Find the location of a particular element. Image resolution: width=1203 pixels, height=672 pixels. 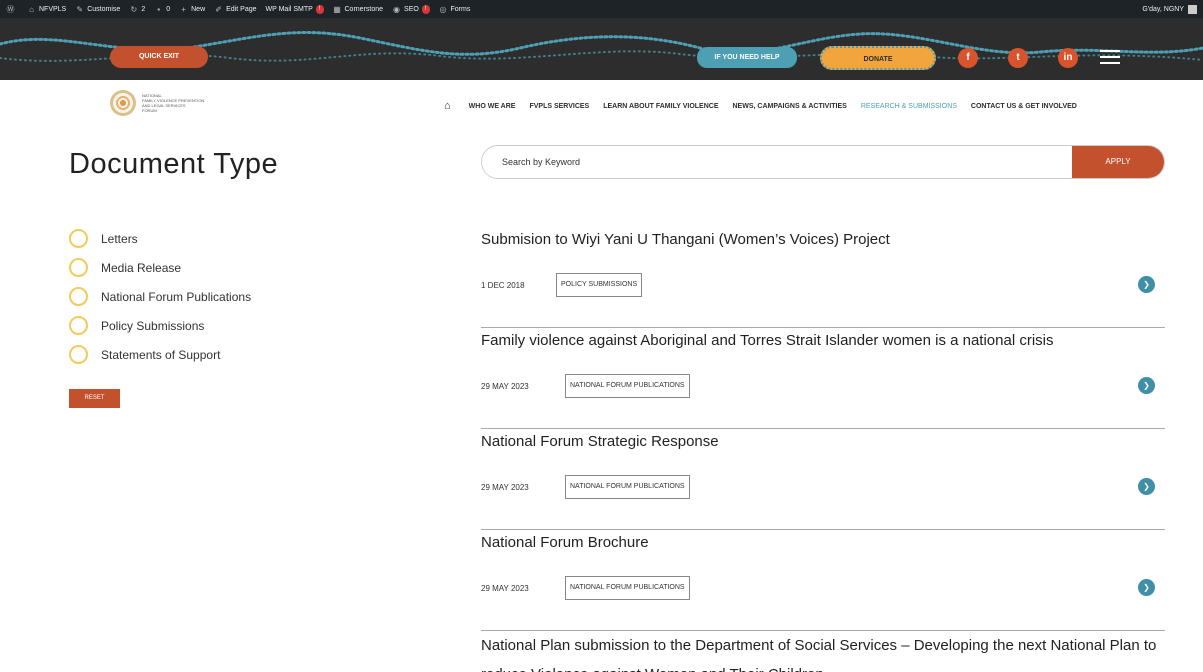

admin-bar-item-updates: ↻ 2 is located at coordinates (137, 9).